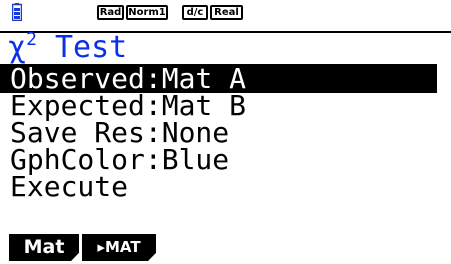 The width and height of the screenshot is (451, 264). What do you see at coordinates (119, 247) in the screenshot?
I see `f2-to-mat-button: ▸MAT` at bounding box center [119, 247].